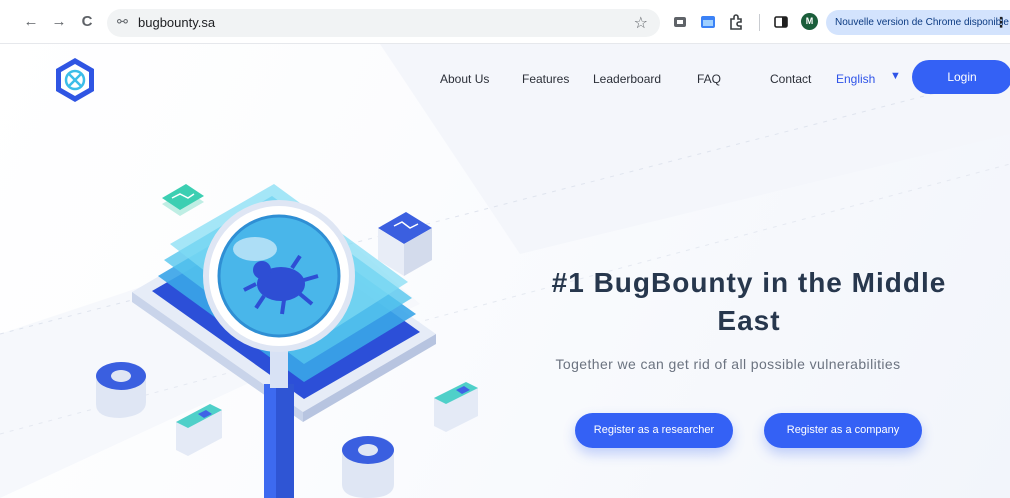 This screenshot has width=1010, height=498. What do you see at coordinates (31, 22) in the screenshot?
I see `back-icon: ←` at bounding box center [31, 22].